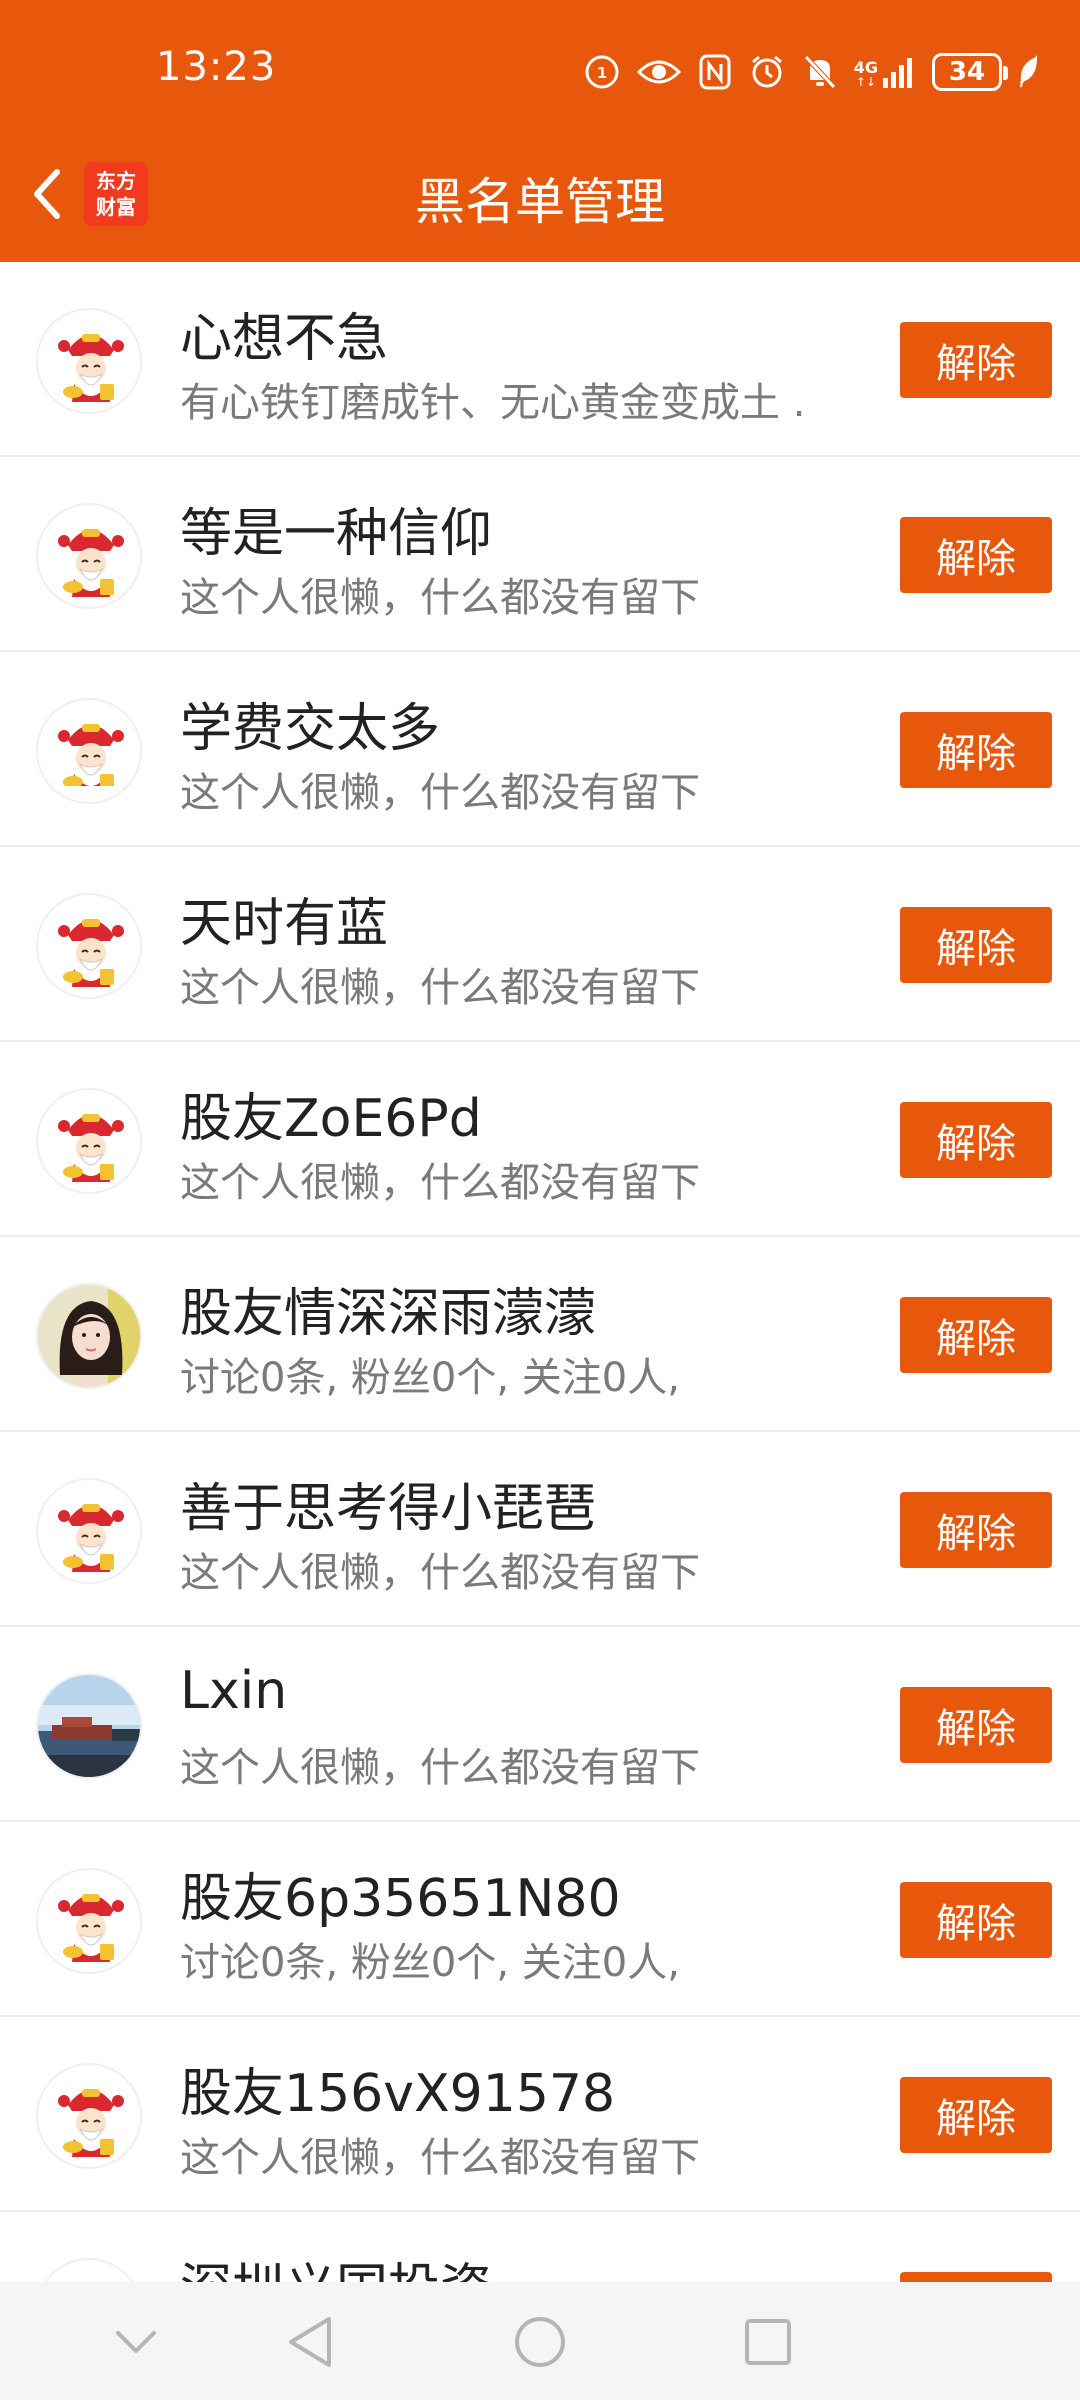 The width and height of the screenshot is (1080, 2400). I want to click on list-item: 股友6p35651N80 讨论0条, 粉丝0个, 关注0人, 解除, so click(540, 1919).